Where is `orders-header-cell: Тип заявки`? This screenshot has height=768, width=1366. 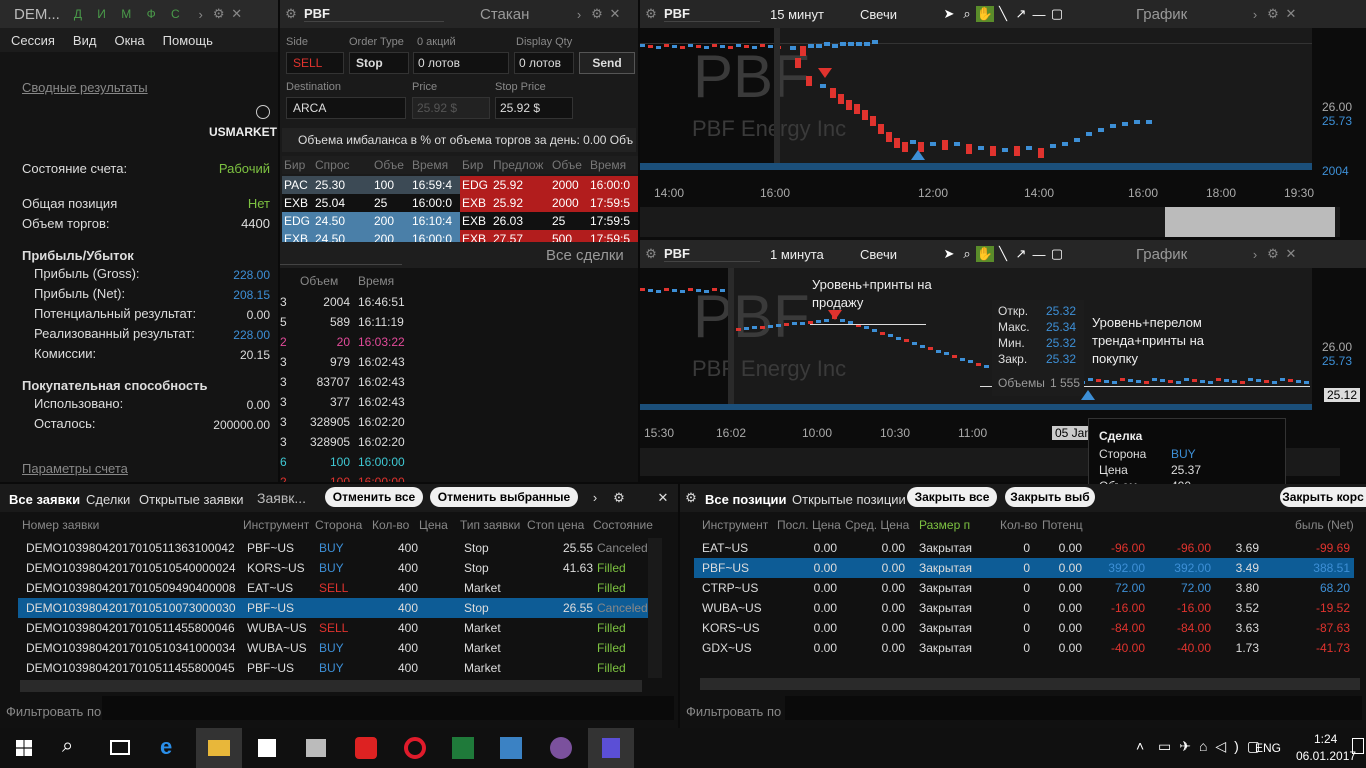
orders-header-cell: Тип заявки is located at coordinates (493, 525).